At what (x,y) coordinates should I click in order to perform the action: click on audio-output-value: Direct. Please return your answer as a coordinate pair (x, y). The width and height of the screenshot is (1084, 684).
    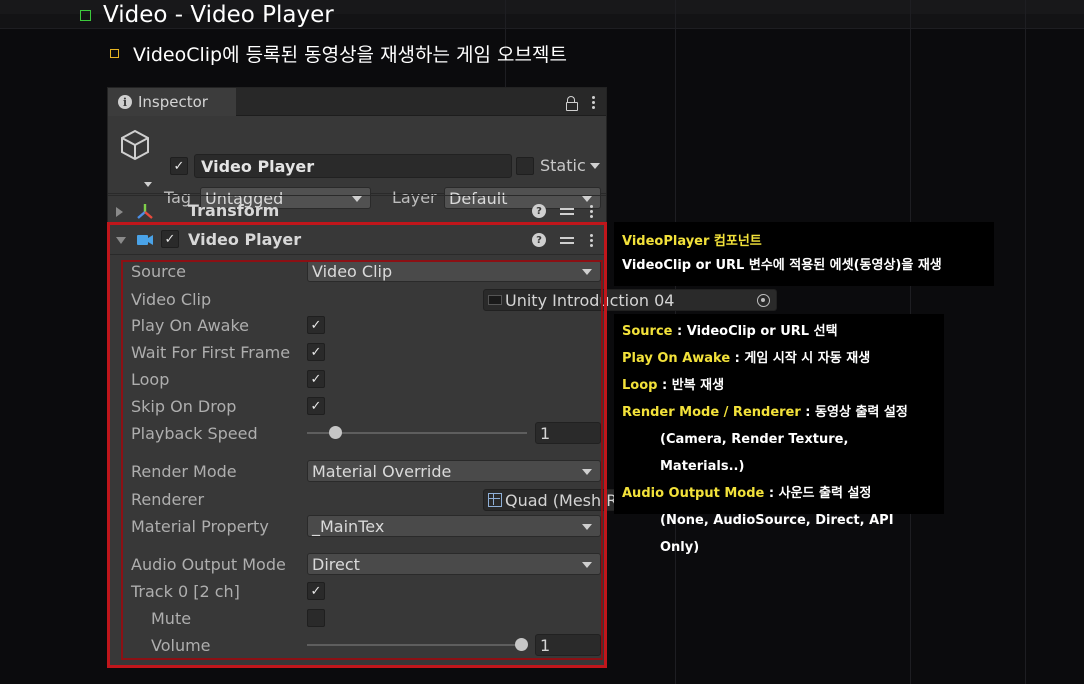
    Looking at the image, I should click on (336, 564).